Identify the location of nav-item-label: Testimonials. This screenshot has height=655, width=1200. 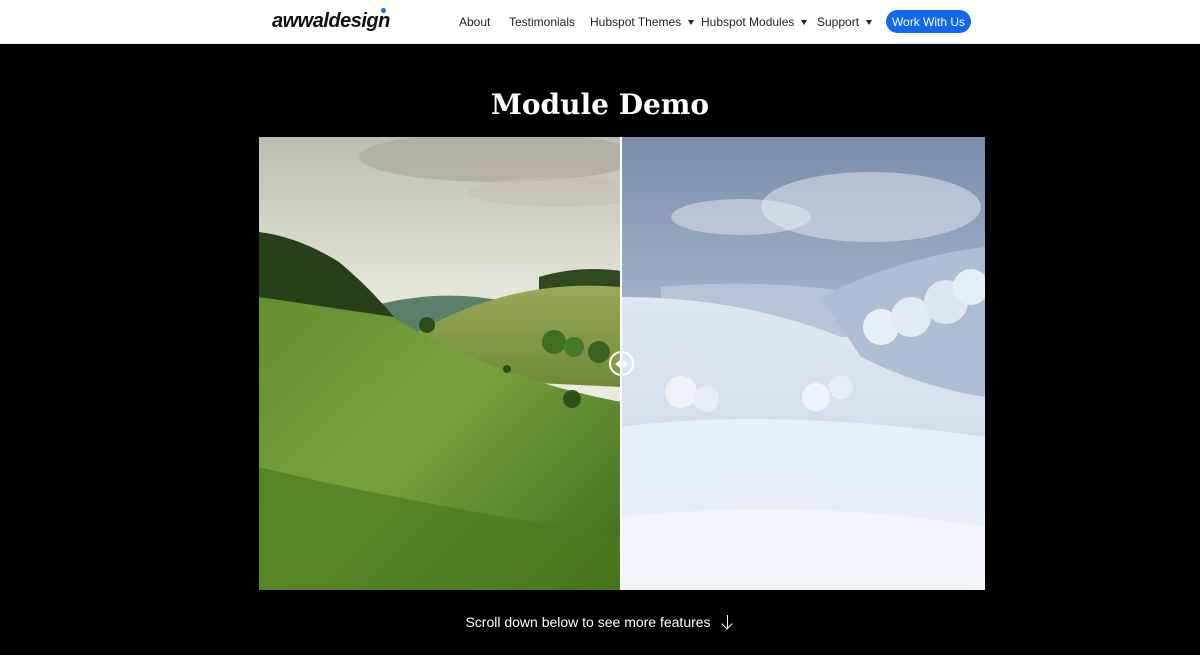
(542, 22).